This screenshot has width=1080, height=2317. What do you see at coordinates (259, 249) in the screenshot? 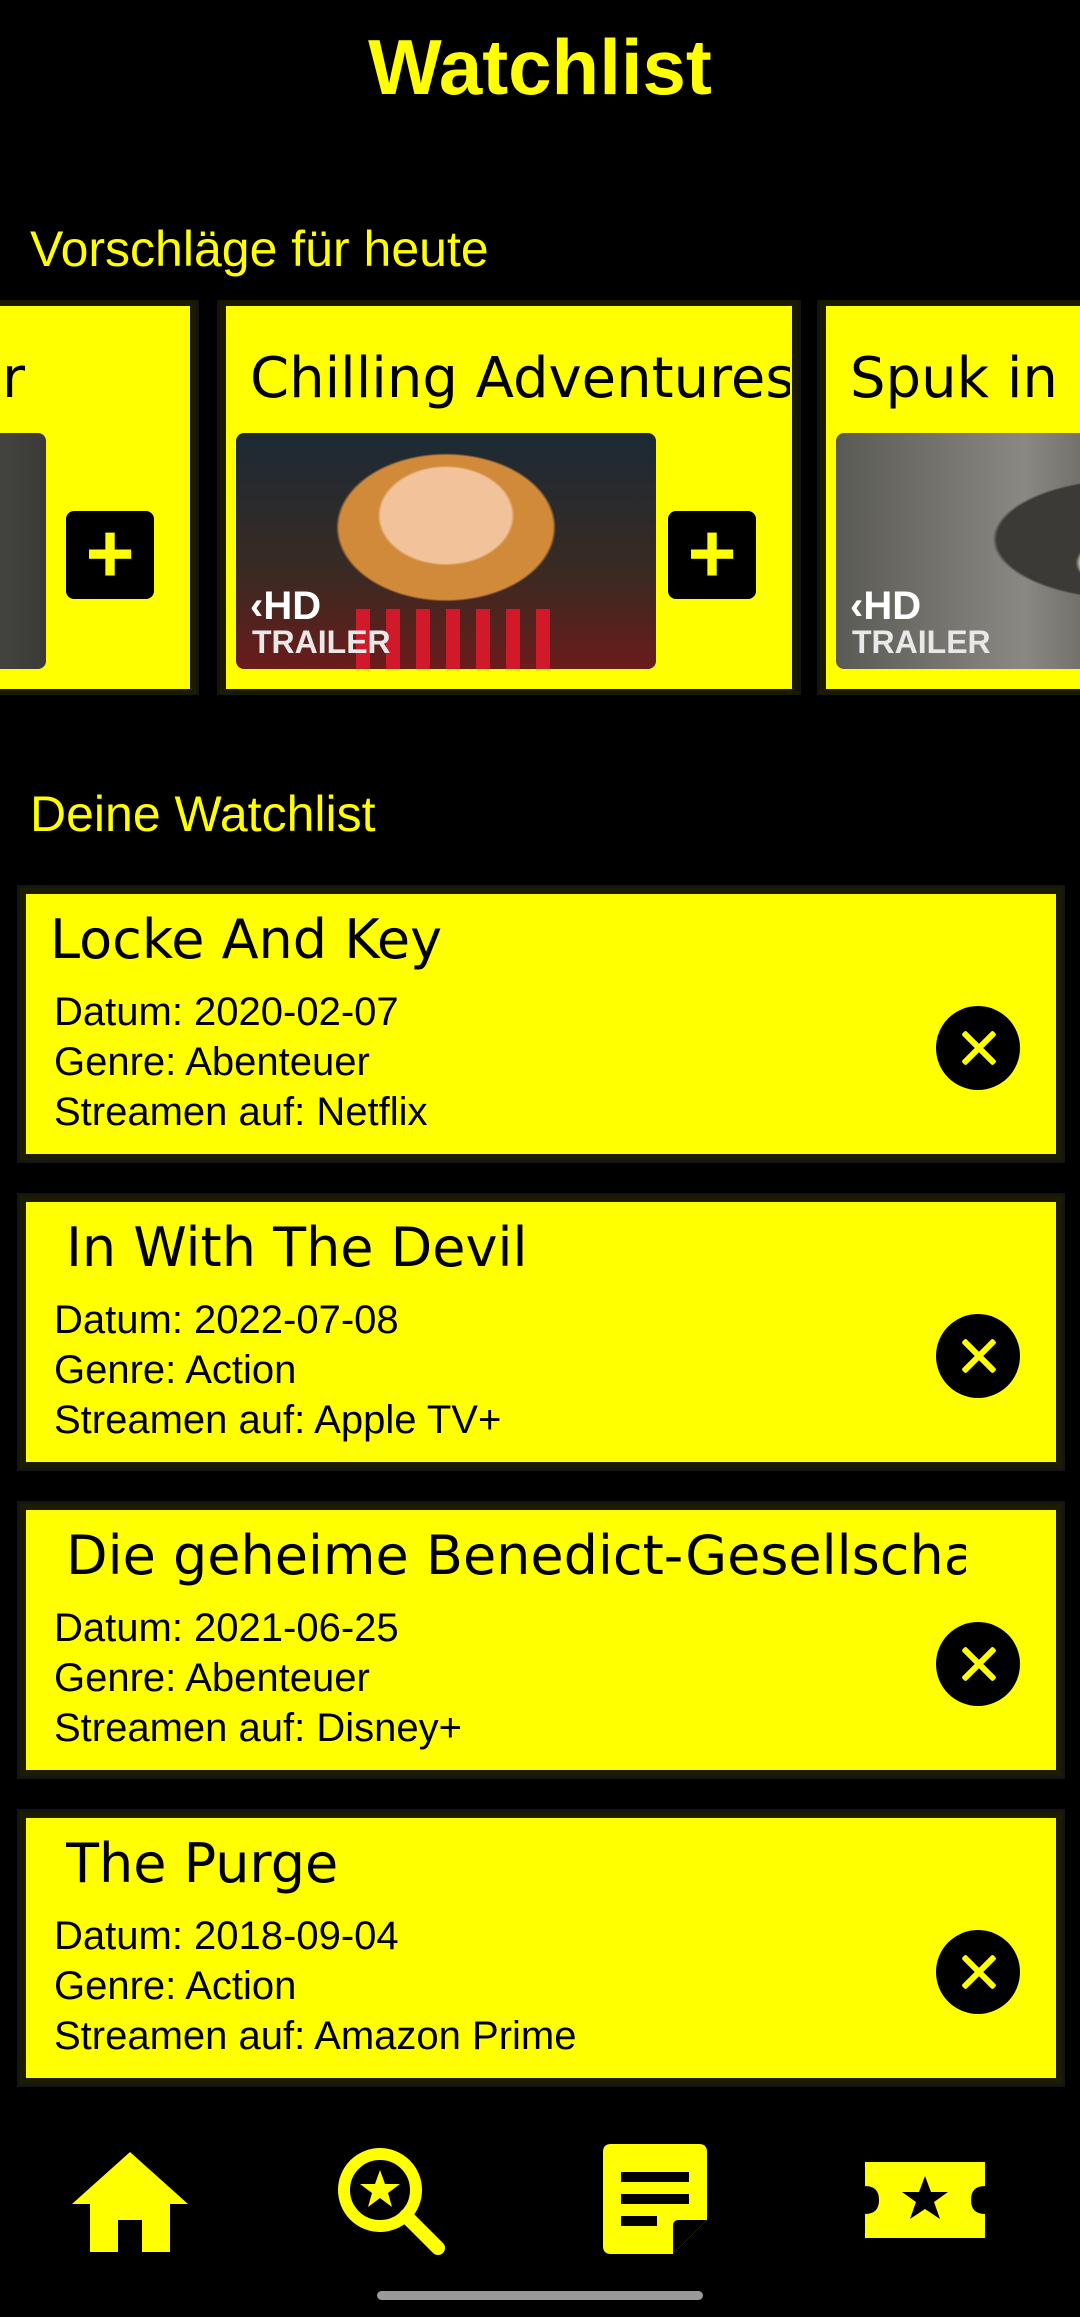
I see `suggestions-section-title: Vorschläge für heute` at bounding box center [259, 249].